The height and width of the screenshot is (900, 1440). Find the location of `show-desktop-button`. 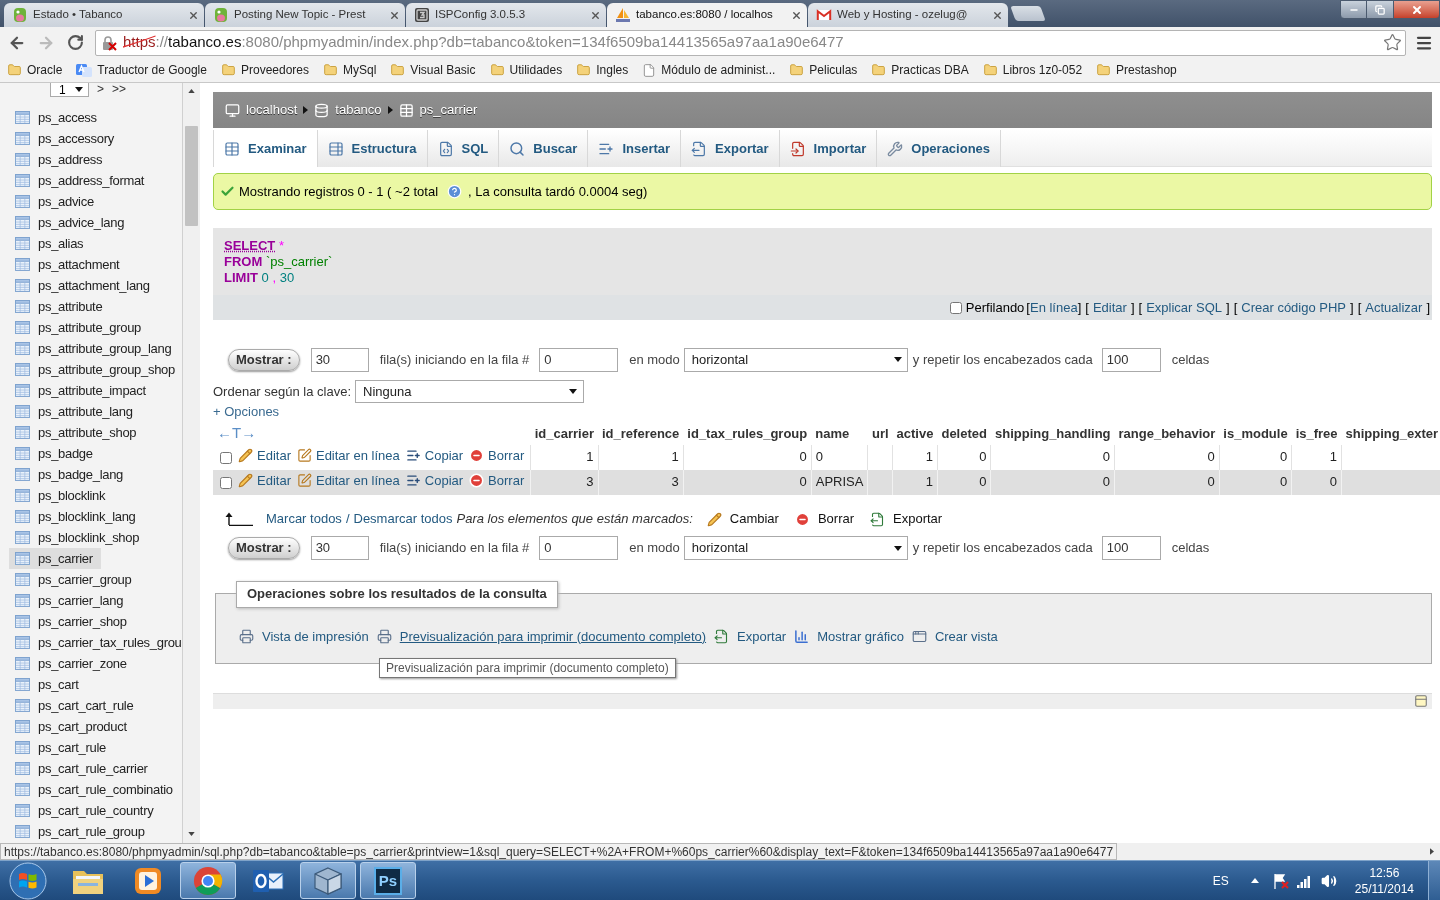

show-desktop-button is located at coordinates (1434, 880).